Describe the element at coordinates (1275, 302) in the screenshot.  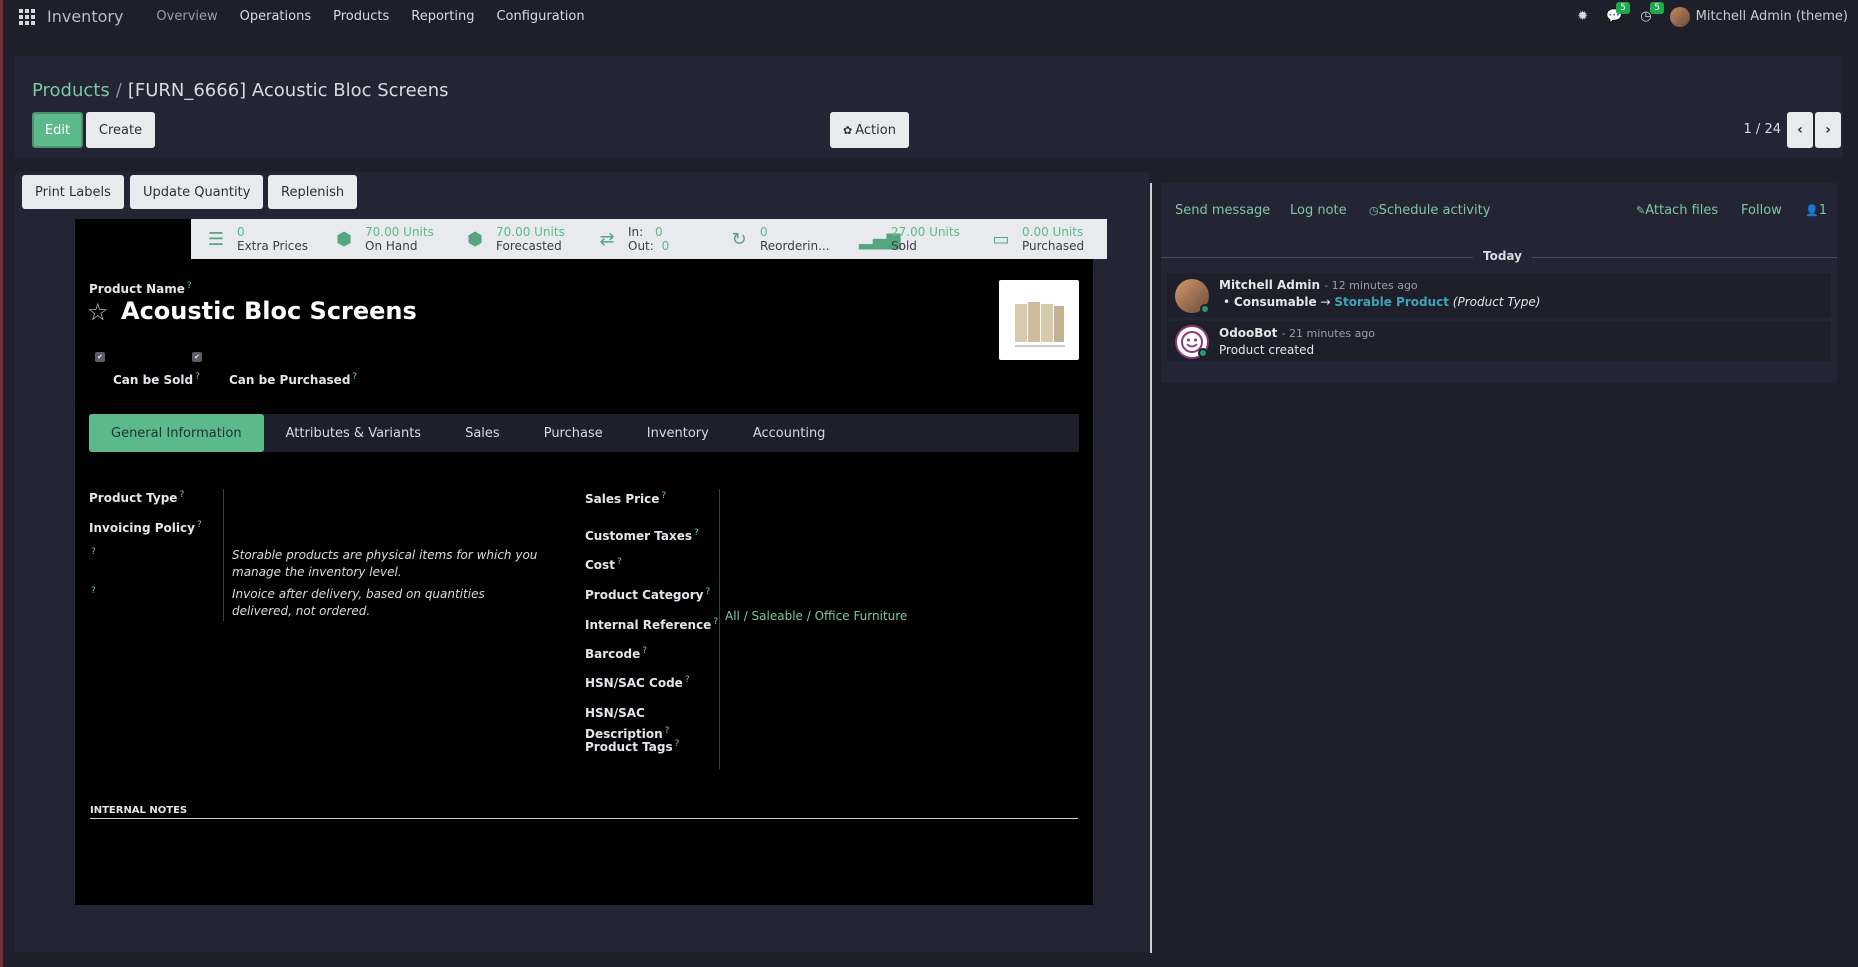
I see `old-value: Consumable` at that location.